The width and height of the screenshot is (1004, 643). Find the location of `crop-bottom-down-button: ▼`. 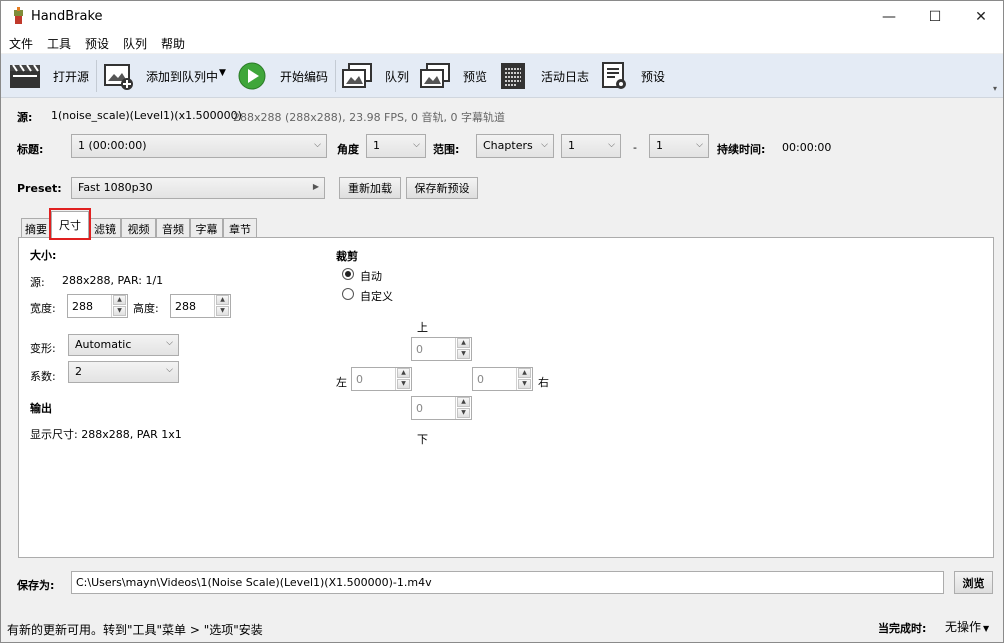

crop-bottom-down-button: ▼ is located at coordinates (463, 413).